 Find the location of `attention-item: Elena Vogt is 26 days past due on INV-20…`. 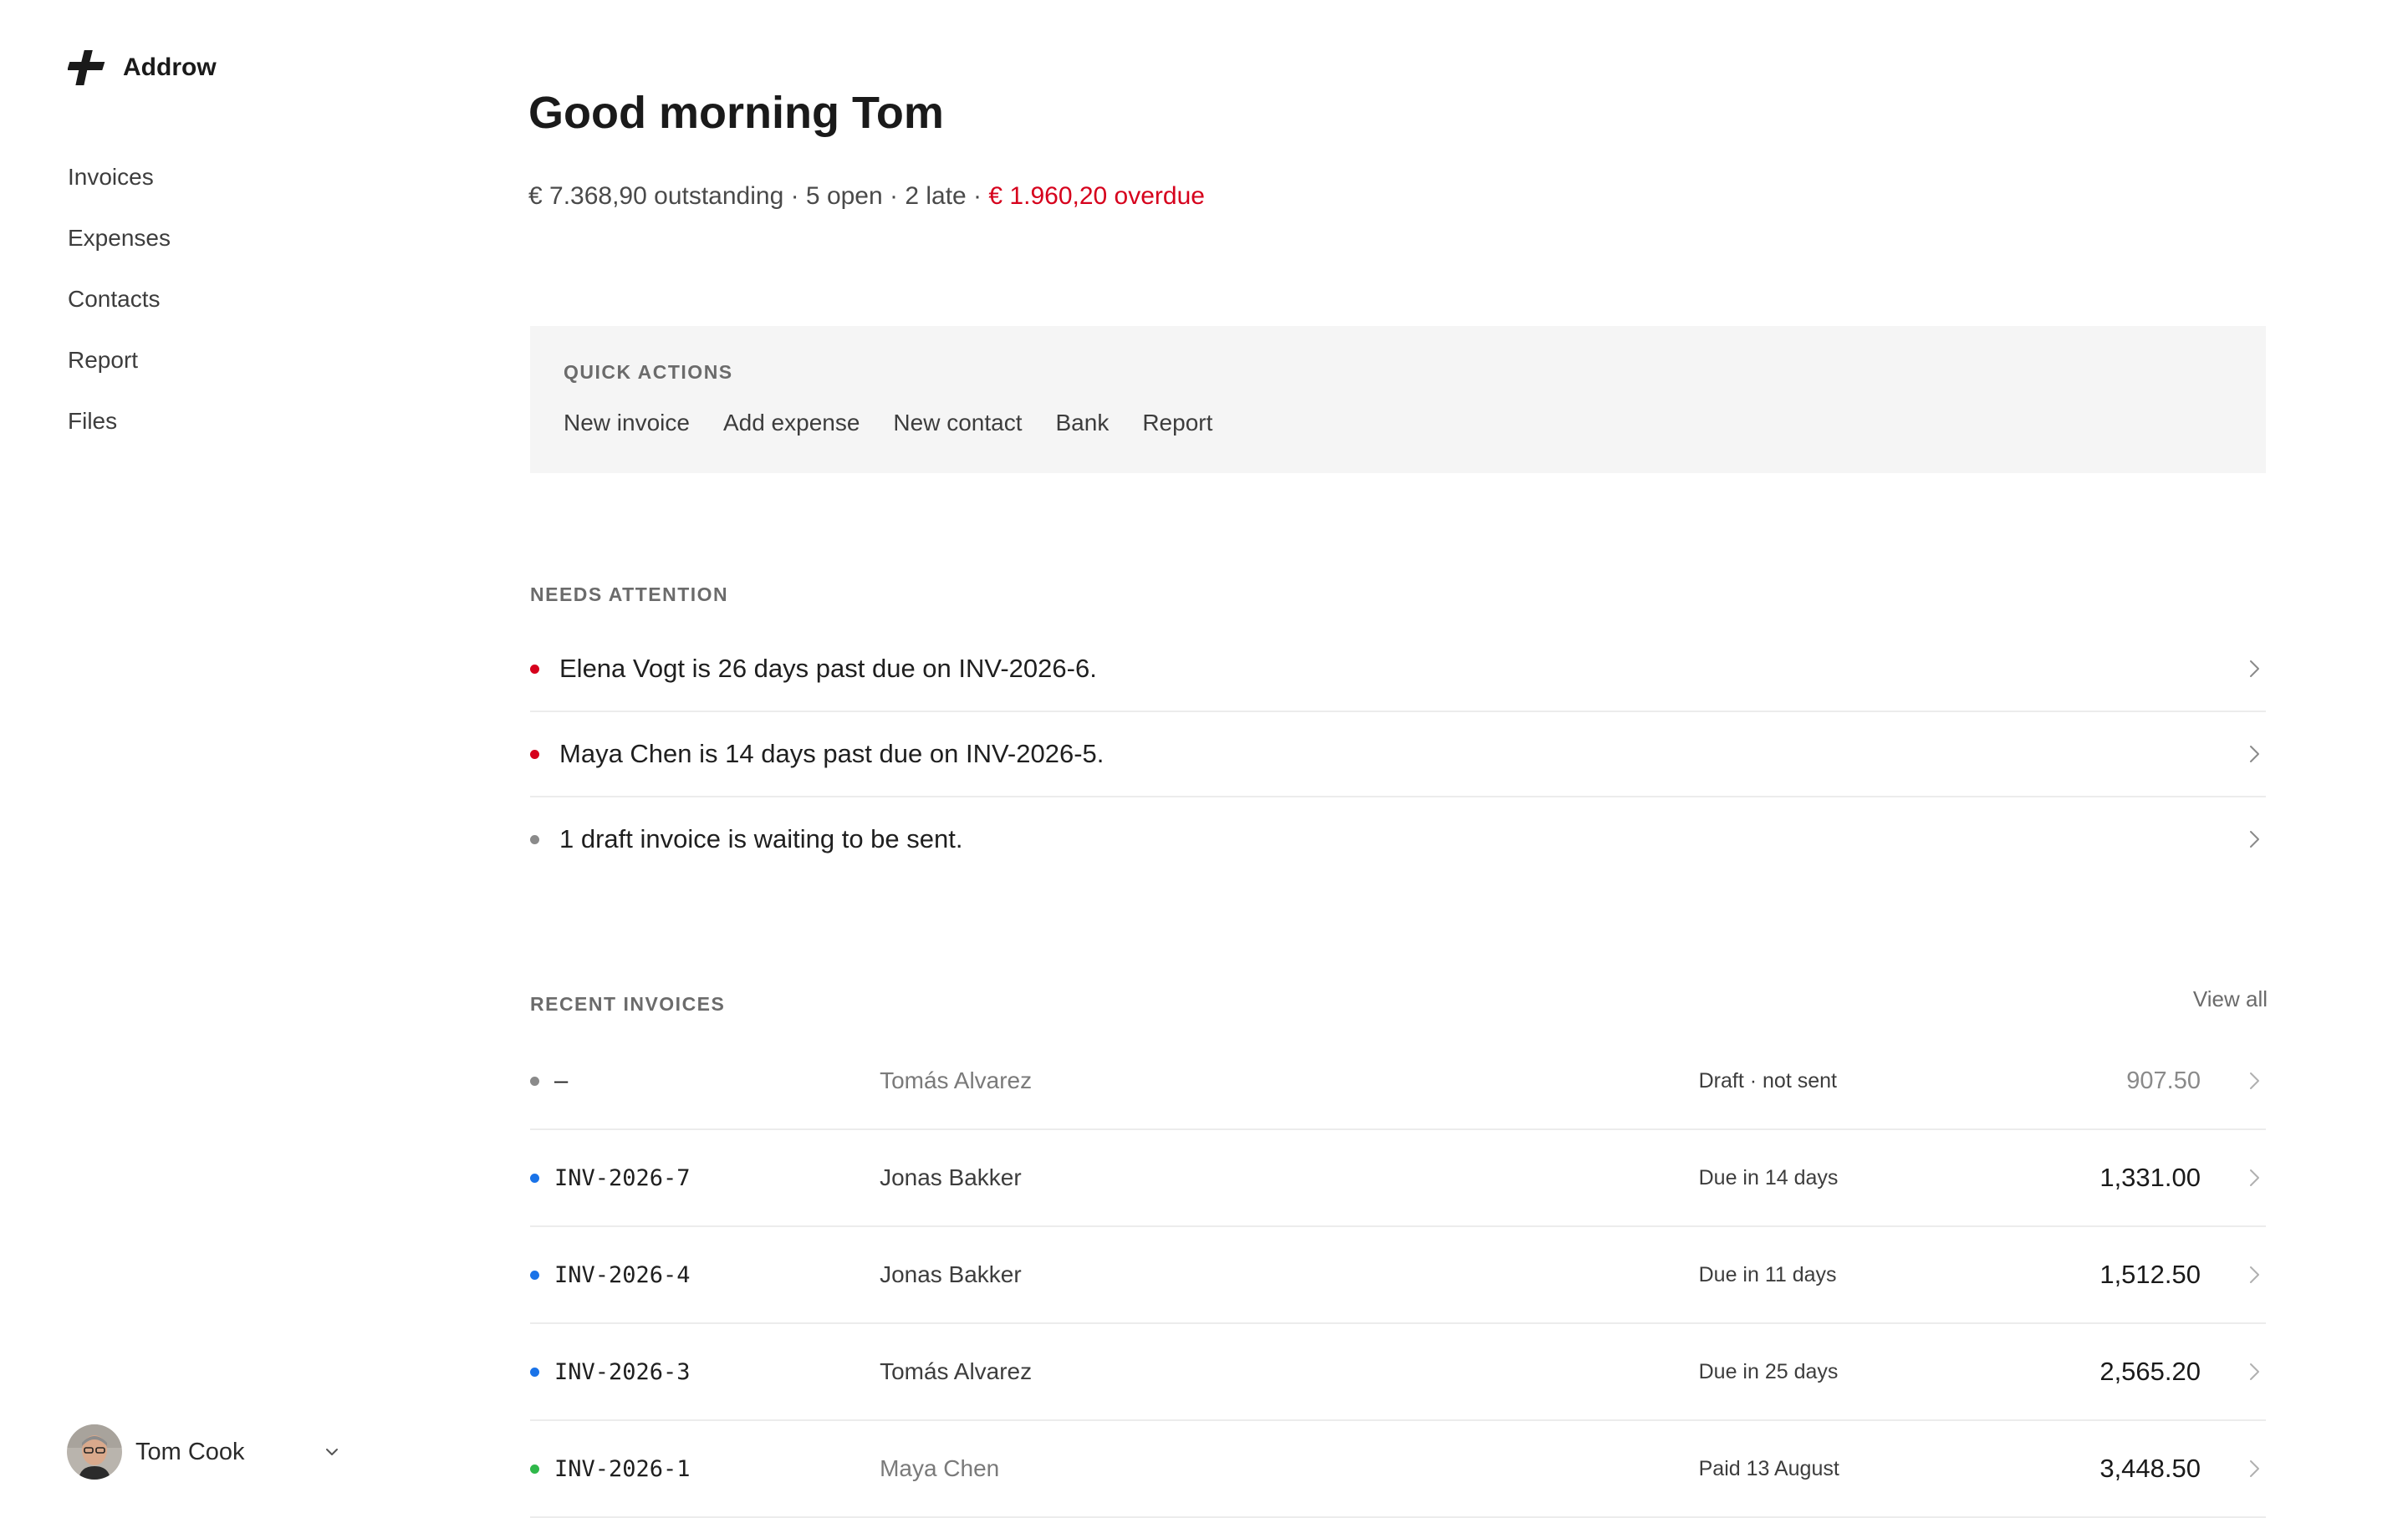

attention-item: Elena Vogt is 26 days past due on INV-20… is located at coordinates (1398, 669).